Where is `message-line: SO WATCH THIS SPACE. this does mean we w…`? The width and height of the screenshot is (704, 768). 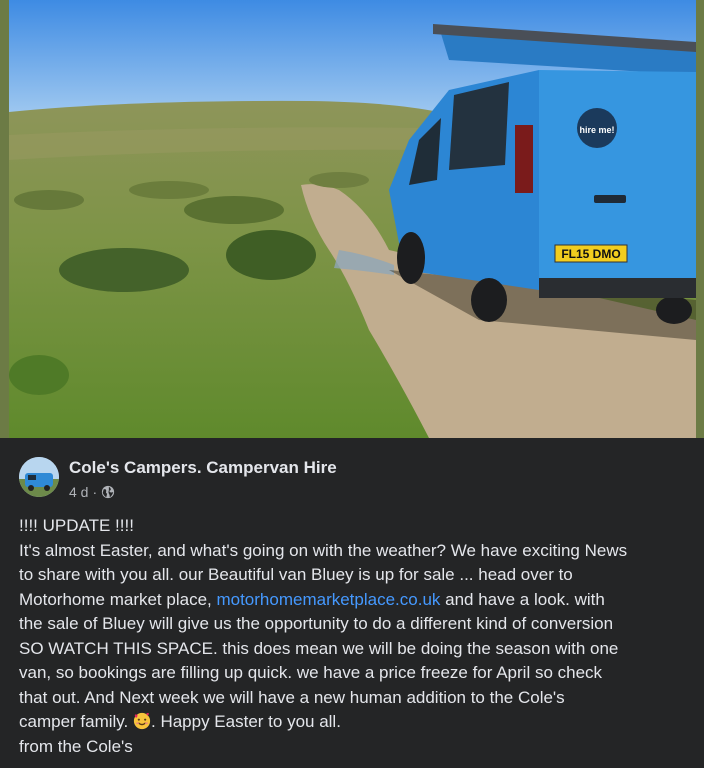 message-line: SO WATCH THIS SPACE. this does mean we w… is located at coordinates (319, 648).